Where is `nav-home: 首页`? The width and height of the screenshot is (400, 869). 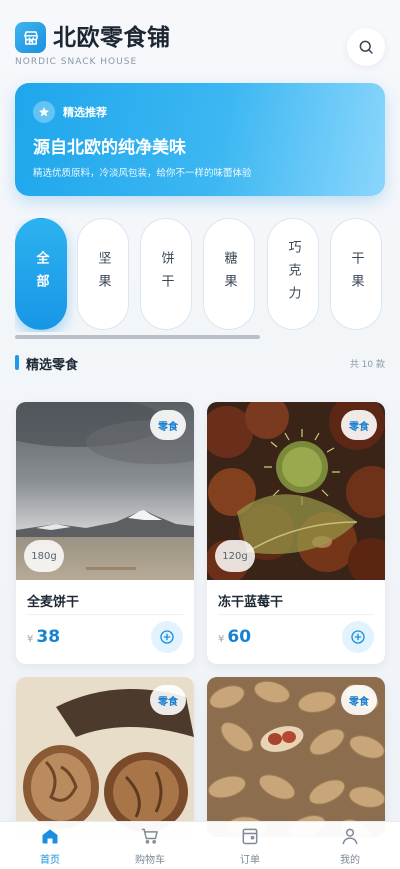
nav-home: 首页 is located at coordinates (50, 847).